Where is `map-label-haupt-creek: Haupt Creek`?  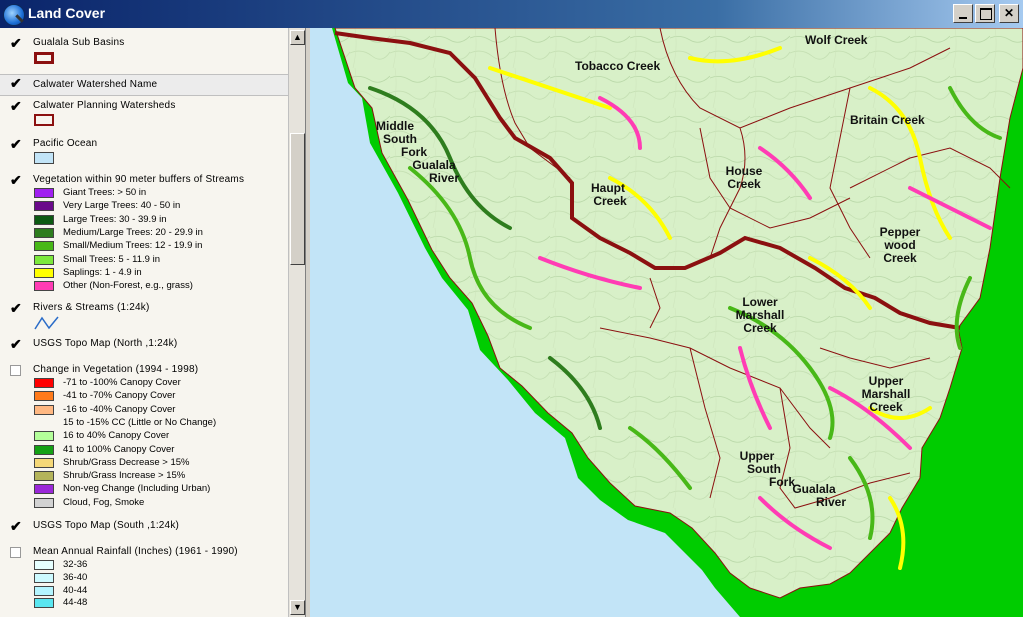
map-label-haupt-creek: Haupt Creek is located at coordinates (609, 194).